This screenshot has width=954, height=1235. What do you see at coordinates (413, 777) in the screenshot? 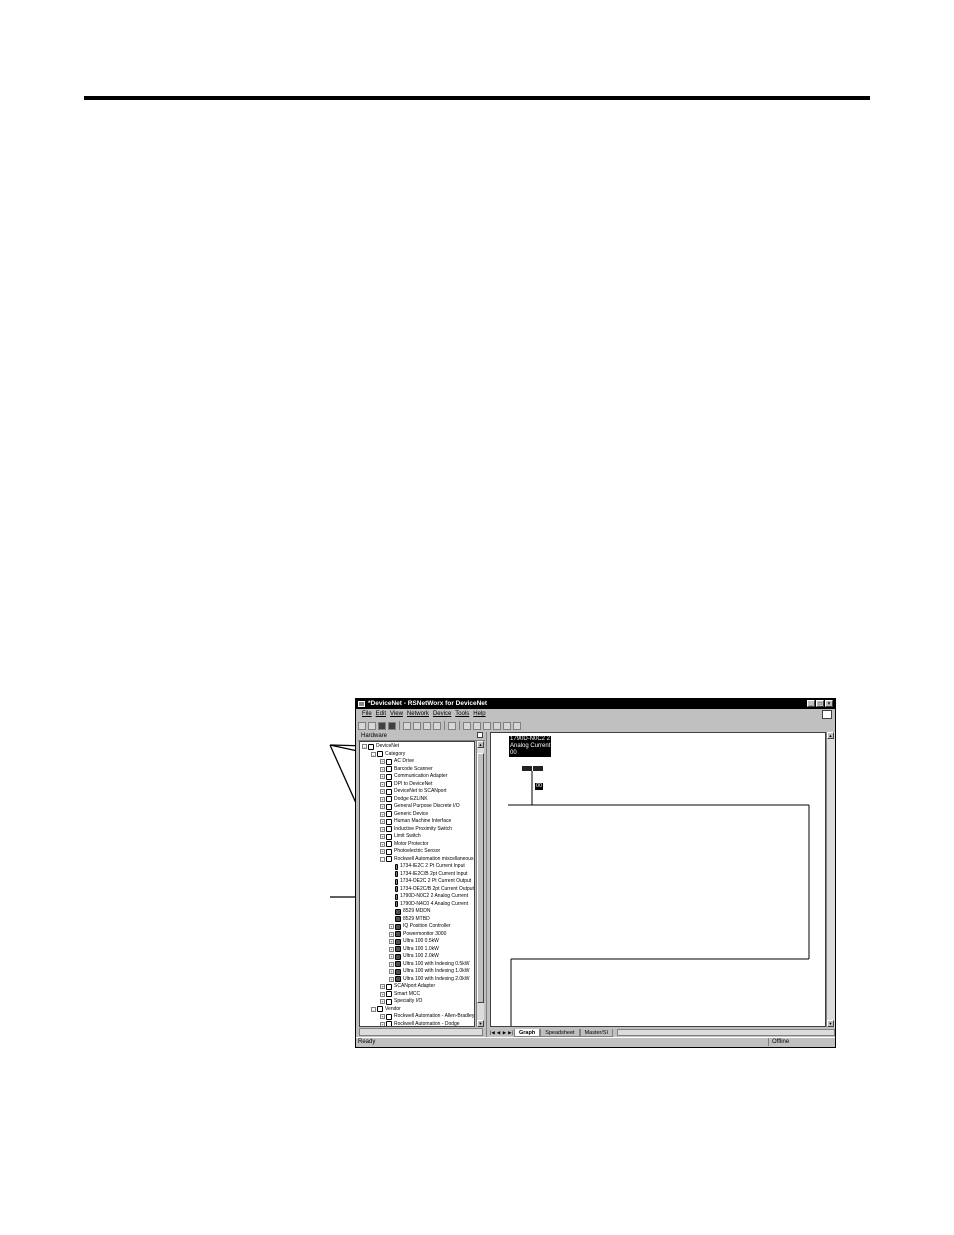
I see `tree-item: + Communication Adapter` at bounding box center [413, 777].